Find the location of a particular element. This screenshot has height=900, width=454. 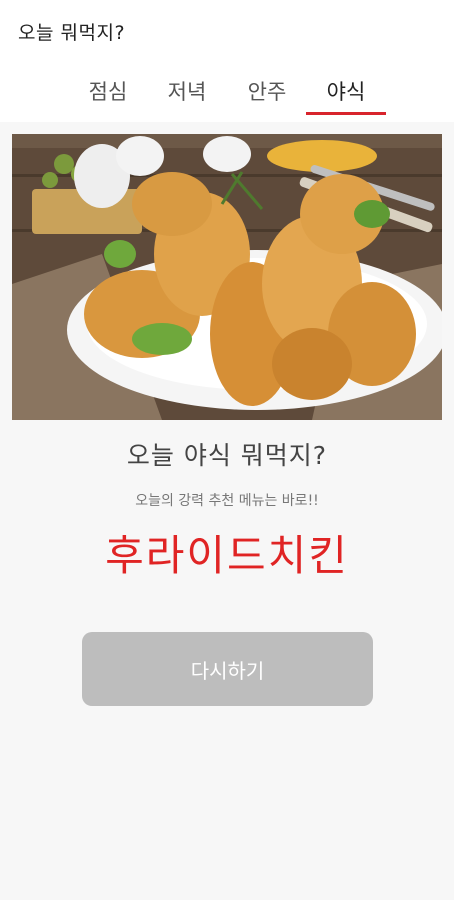

active-tab-indicator is located at coordinates (346, 113).